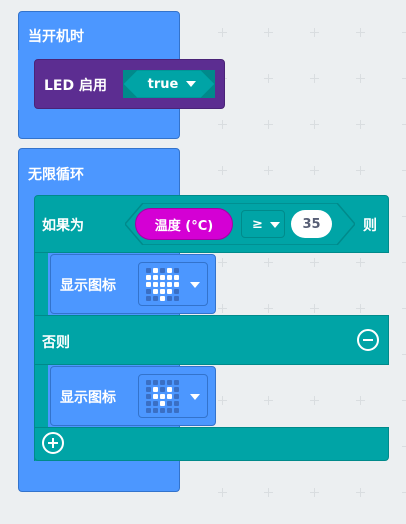  I want to click on led-value-dropdown: true, so click(169, 84).